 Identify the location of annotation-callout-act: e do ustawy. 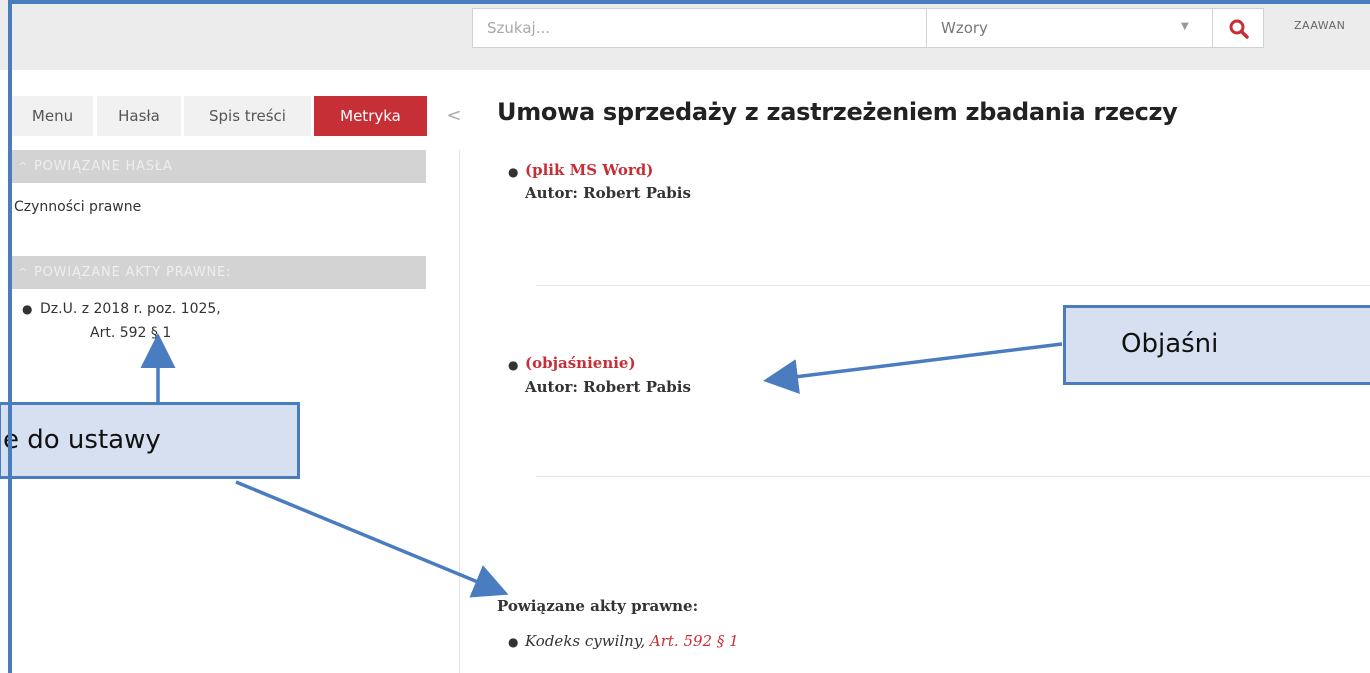
(150, 440).